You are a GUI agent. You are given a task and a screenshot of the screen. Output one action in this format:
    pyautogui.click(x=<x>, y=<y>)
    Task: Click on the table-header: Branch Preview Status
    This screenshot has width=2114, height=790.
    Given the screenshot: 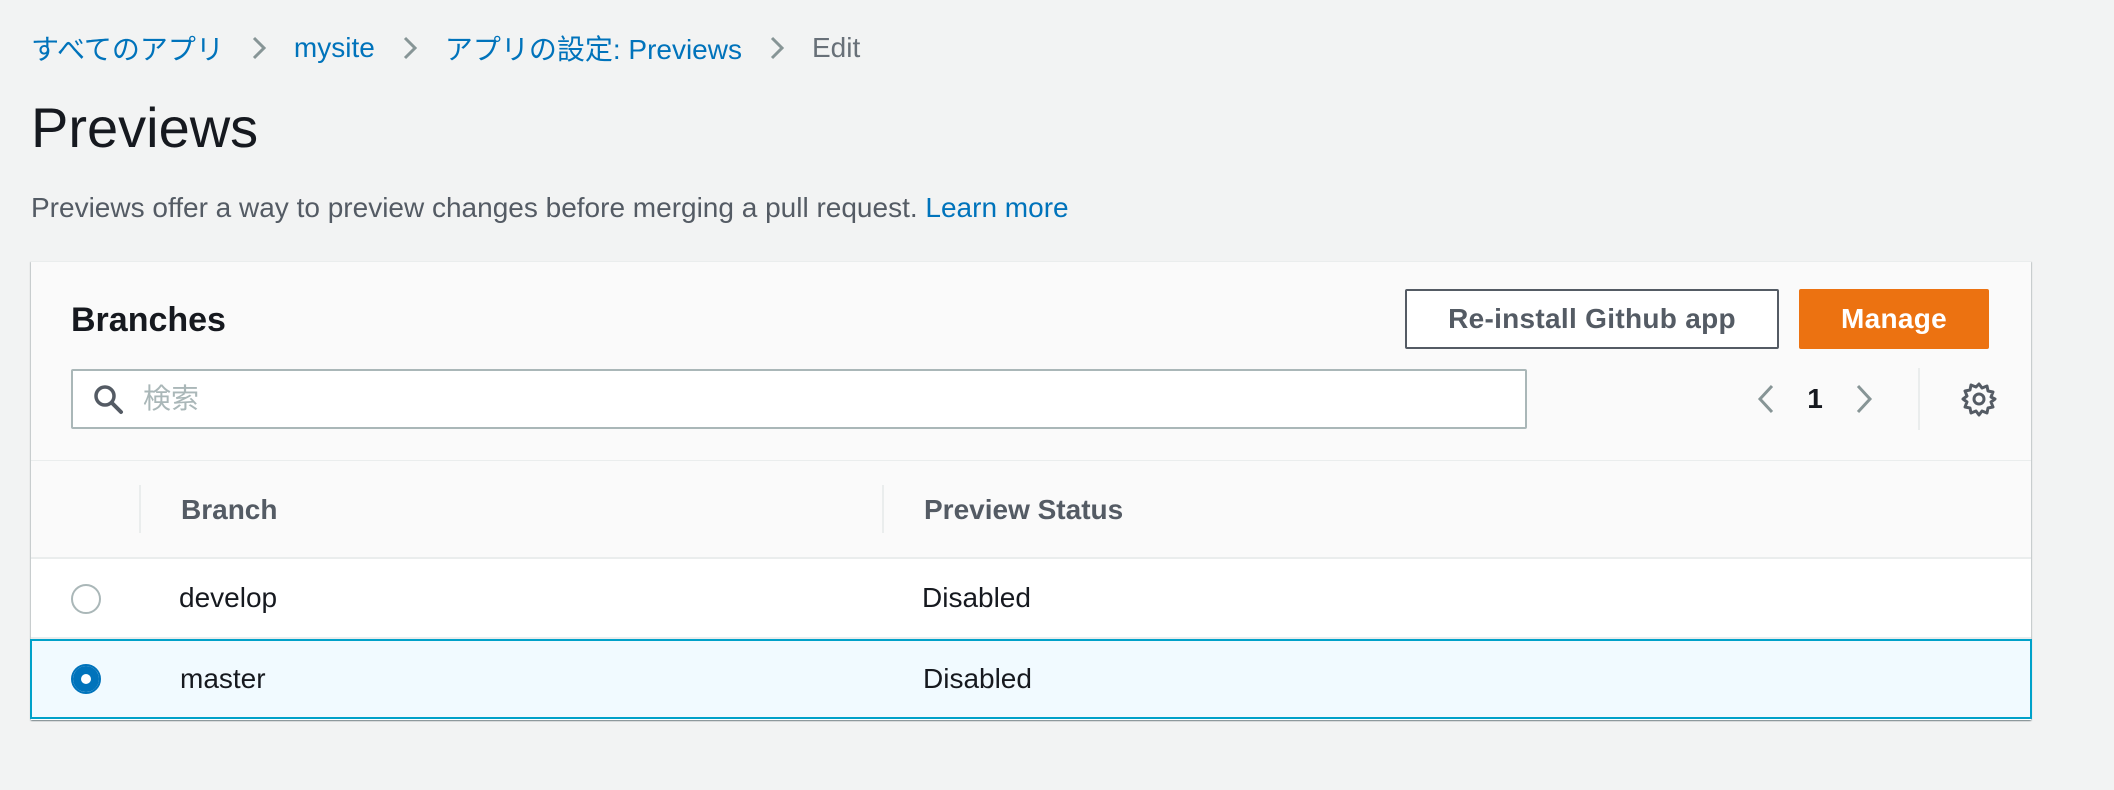 What is the action you would take?
    pyautogui.click(x=1031, y=510)
    